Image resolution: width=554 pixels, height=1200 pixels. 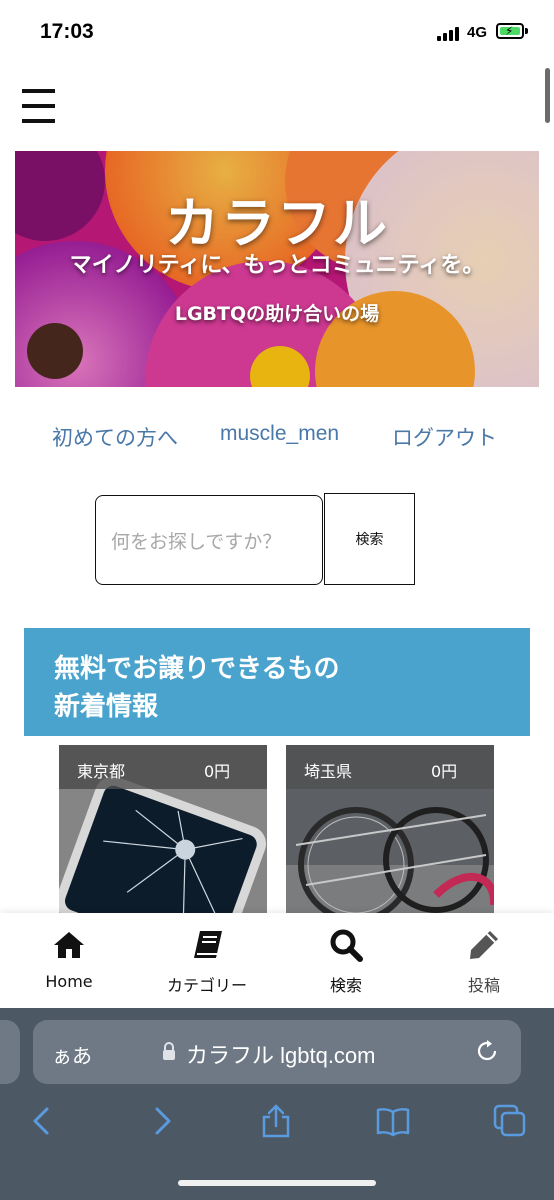 I want to click on home-indicator, so click(x=277, y=1183).